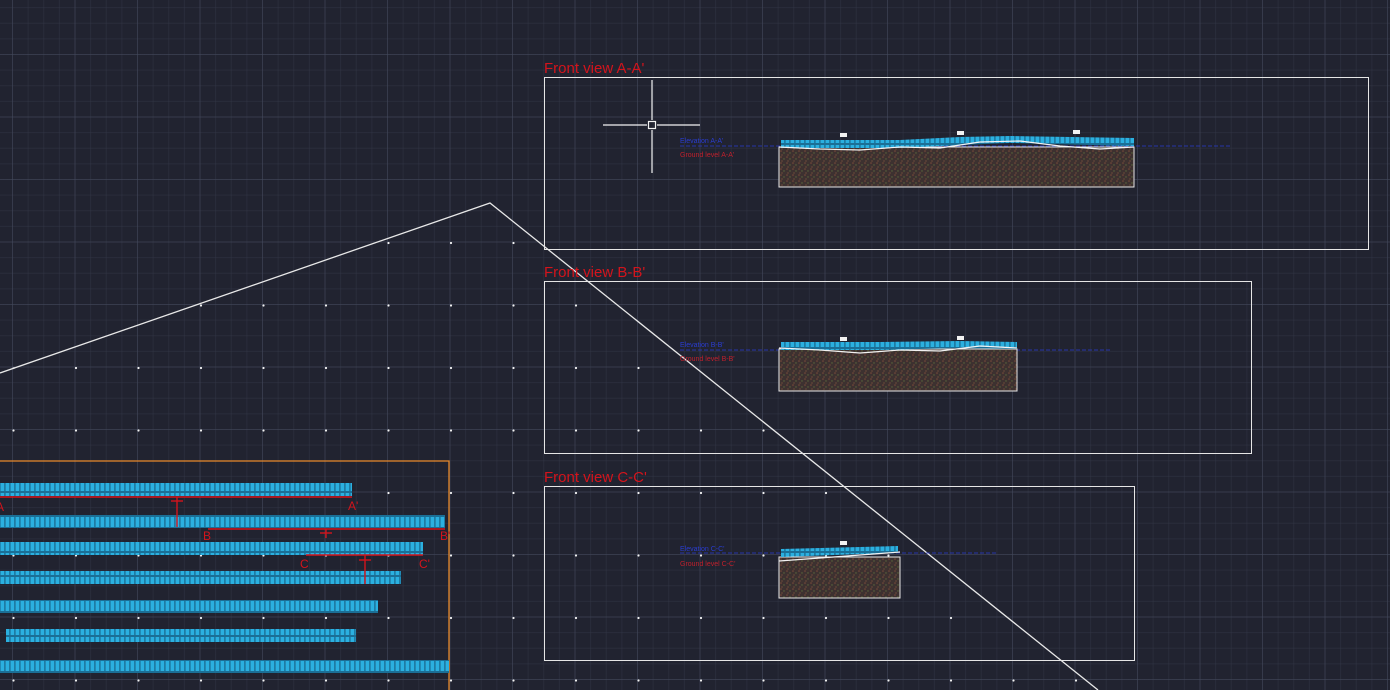 This screenshot has width=1390, height=690. I want to click on profile-label-top-b: Elevation B-B', so click(702, 345).